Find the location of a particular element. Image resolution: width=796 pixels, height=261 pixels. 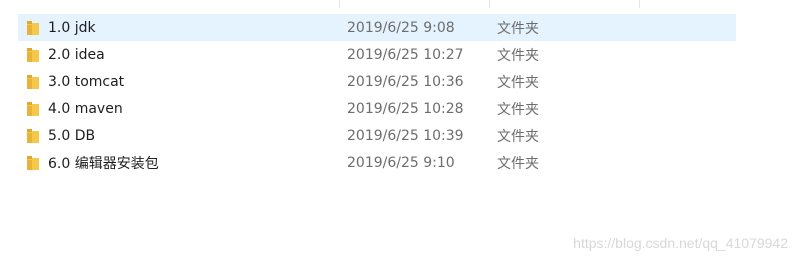

file-name: 5.0 DB is located at coordinates (72, 135).